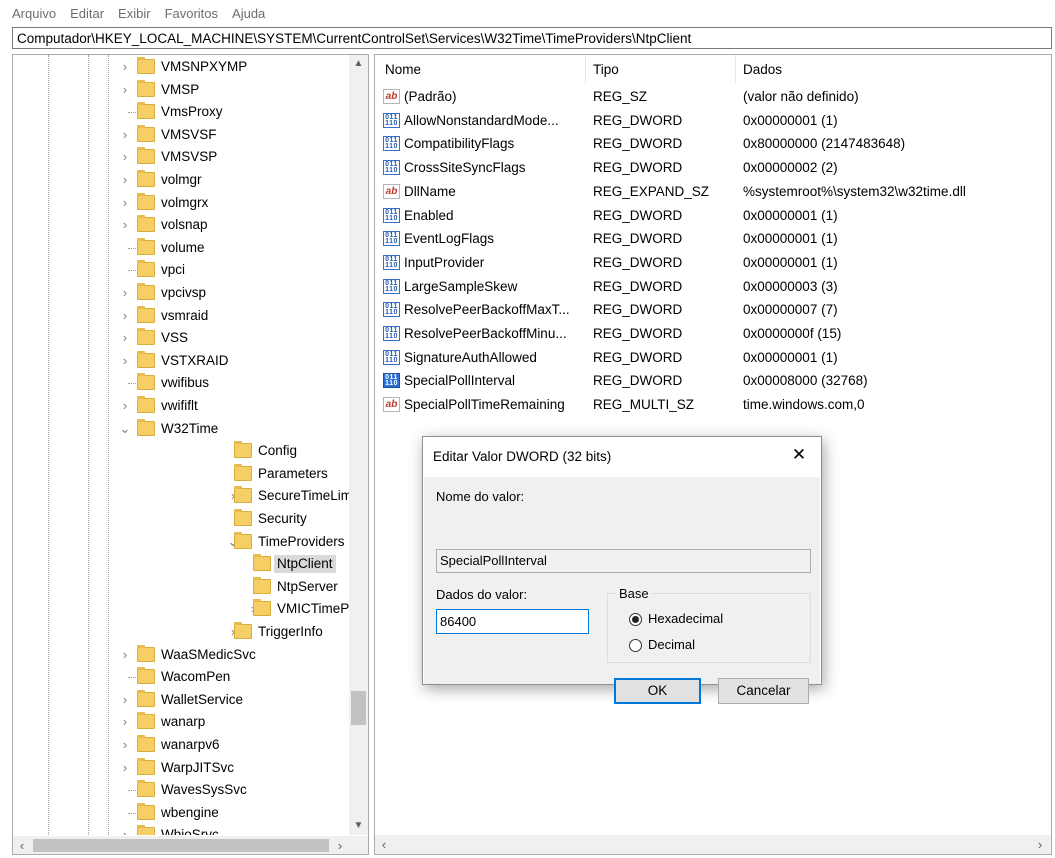 The height and width of the screenshot is (858, 1055). What do you see at coordinates (713, 844) in the screenshot?
I see `list-horizontal-scrollbar: ‹ ›` at bounding box center [713, 844].